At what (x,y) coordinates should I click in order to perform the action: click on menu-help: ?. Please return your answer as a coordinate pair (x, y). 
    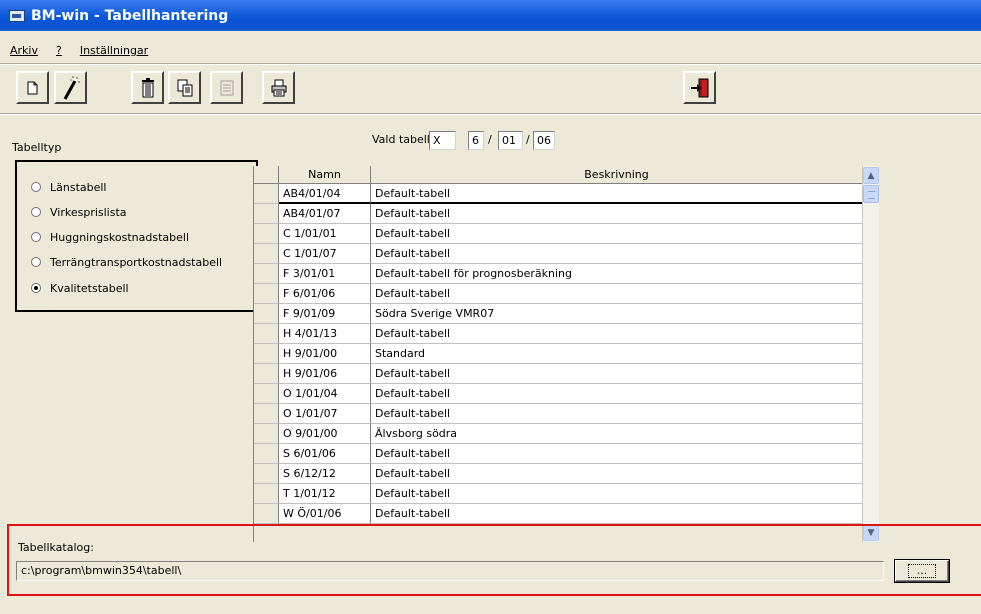
    Looking at the image, I should click on (59, 50).